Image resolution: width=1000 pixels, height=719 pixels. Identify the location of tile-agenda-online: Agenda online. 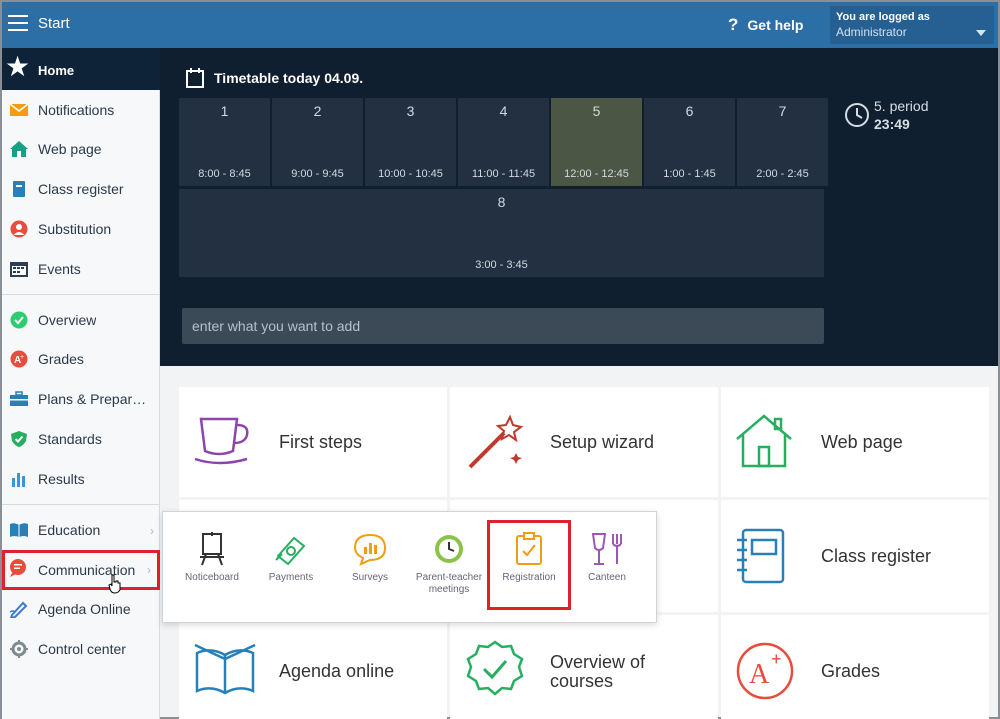
(313, 667).